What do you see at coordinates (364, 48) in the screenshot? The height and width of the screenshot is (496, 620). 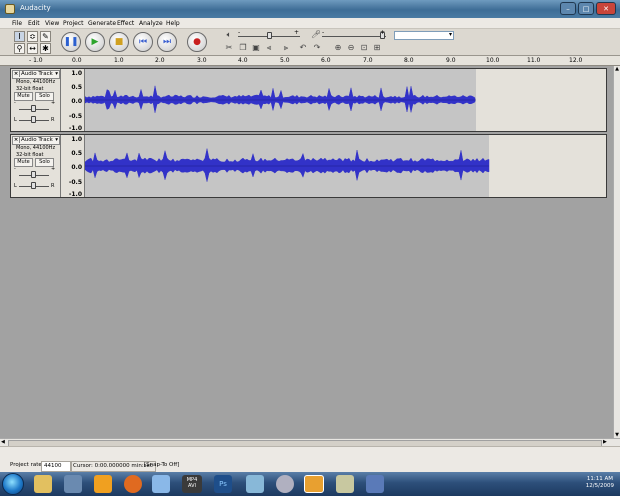 I see `fit-selection-icon: ⊡` at bounding box center [364, 48].